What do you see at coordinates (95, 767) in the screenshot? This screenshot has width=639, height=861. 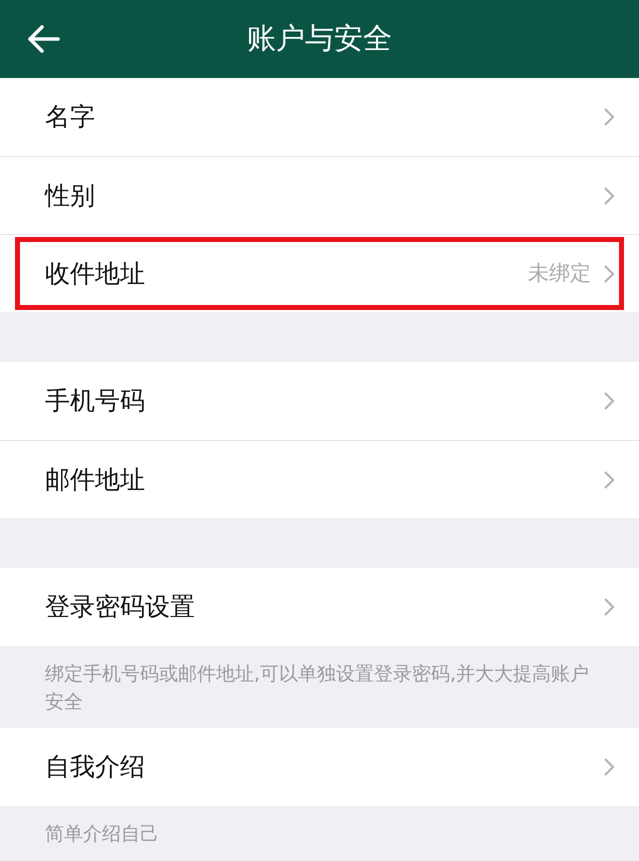 I see `row-label: 自我介绍` at bounding box center [95, 767].